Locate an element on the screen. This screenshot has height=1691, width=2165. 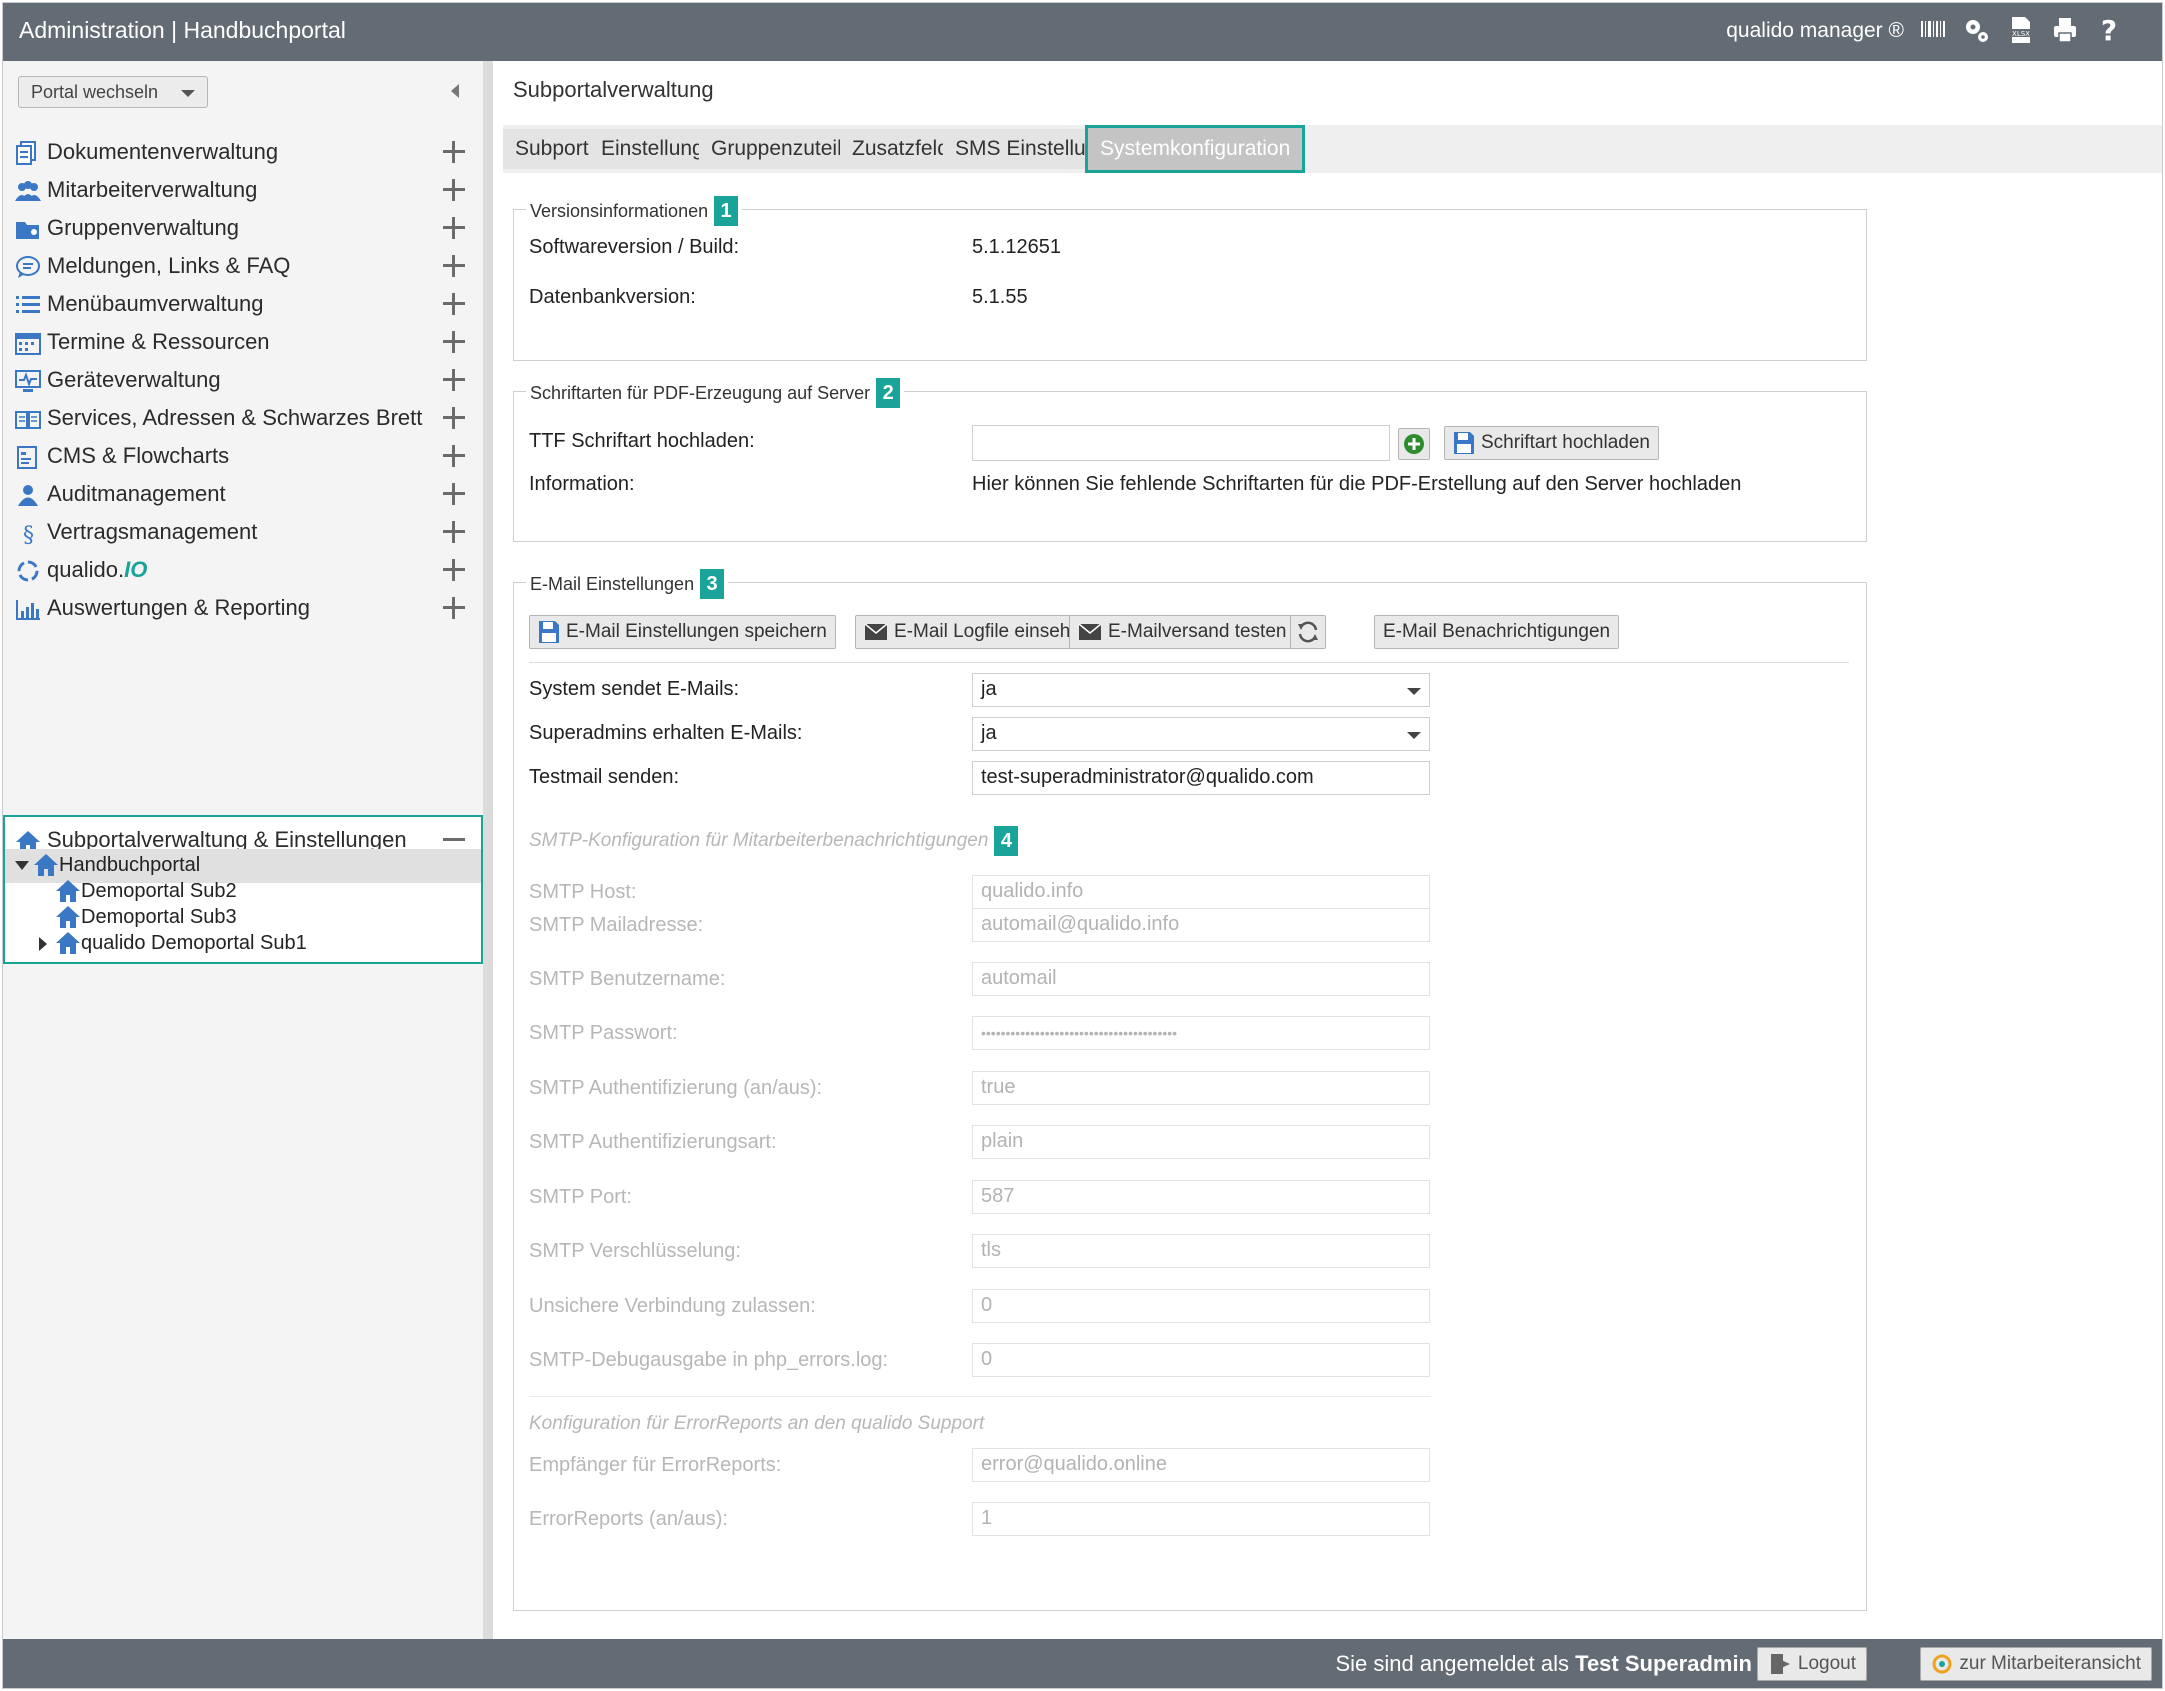
plus-circle-icon is located at coordinates (1414, 444).